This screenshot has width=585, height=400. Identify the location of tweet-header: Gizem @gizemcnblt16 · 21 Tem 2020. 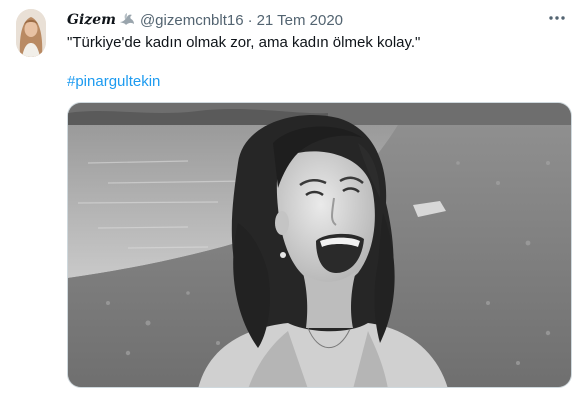
(306, 20).